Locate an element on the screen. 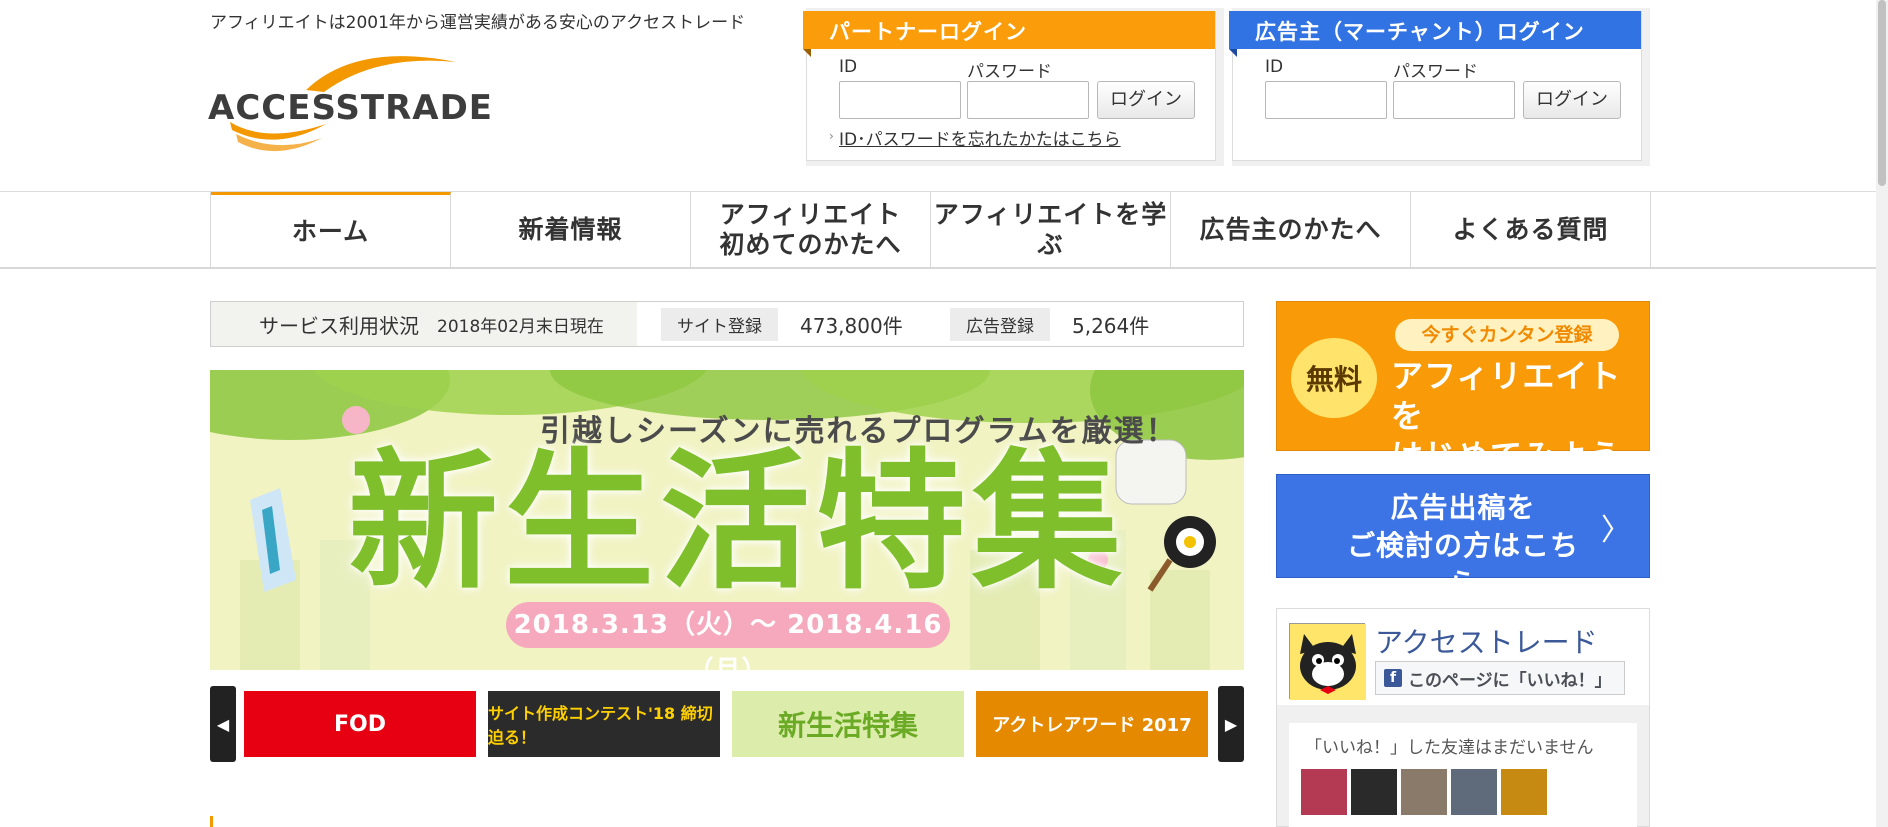  advertiser-cta-line1: 広告出稿を is located at coordinates (1463, 507).